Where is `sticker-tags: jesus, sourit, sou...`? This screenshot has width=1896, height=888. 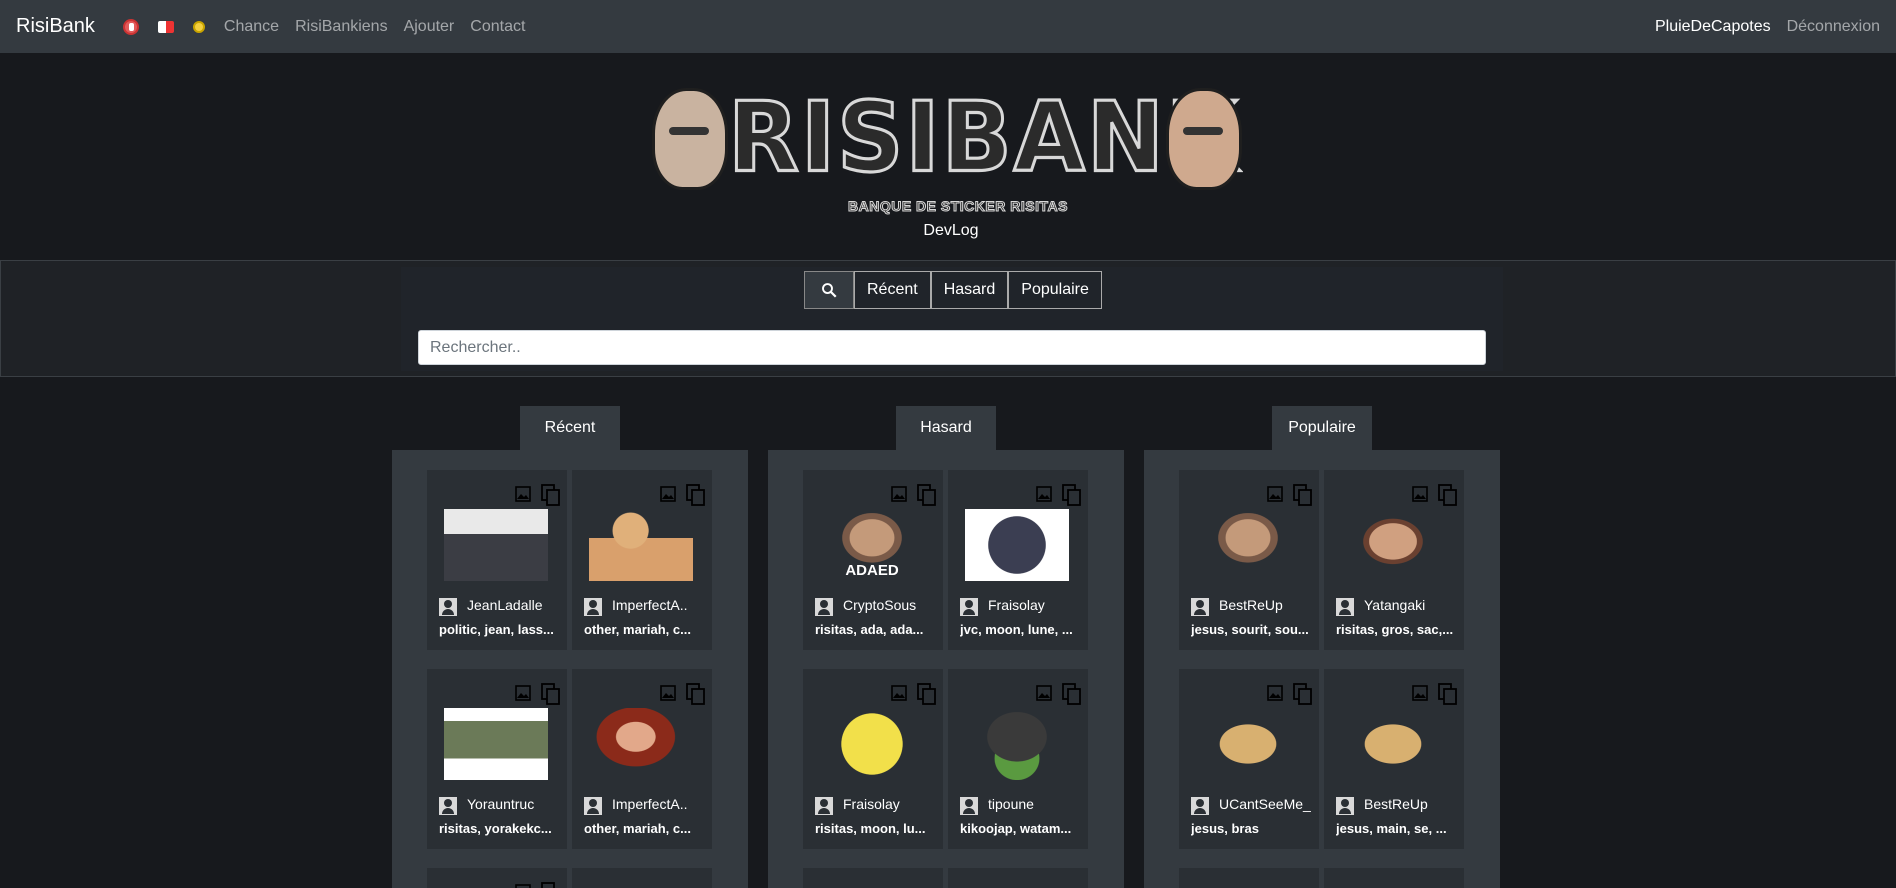 sticker-tags: jesus, sourit, sou... is located at coordinates (1250, 629).